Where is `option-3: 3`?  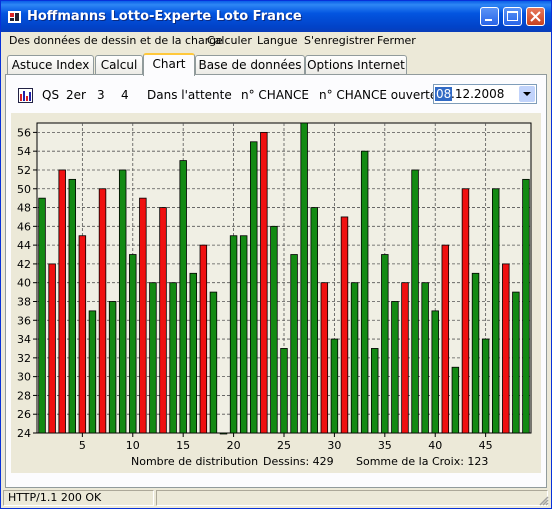
option-3: 3 is located at coordinates (101, 95).